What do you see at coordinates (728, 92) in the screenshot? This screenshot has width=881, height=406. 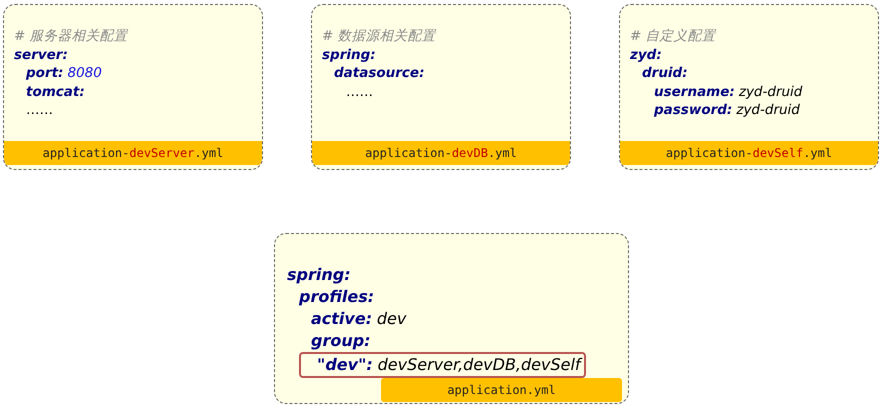 I see `code-line: username: zyd-druid` at bounding box center [728, 92].